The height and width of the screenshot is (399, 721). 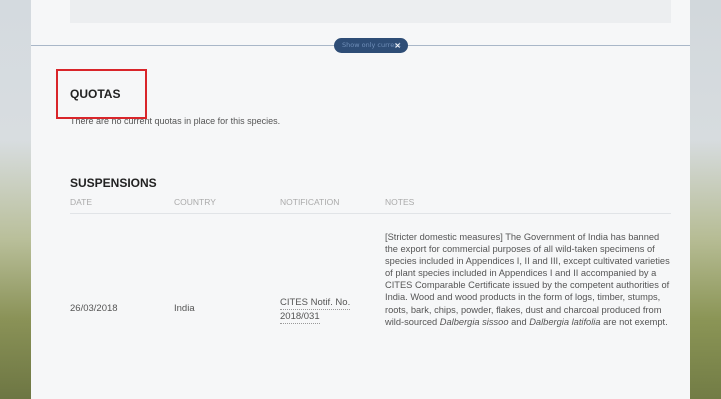 I want to click on notes-end: are not exempt., so click(x=634, y=321).